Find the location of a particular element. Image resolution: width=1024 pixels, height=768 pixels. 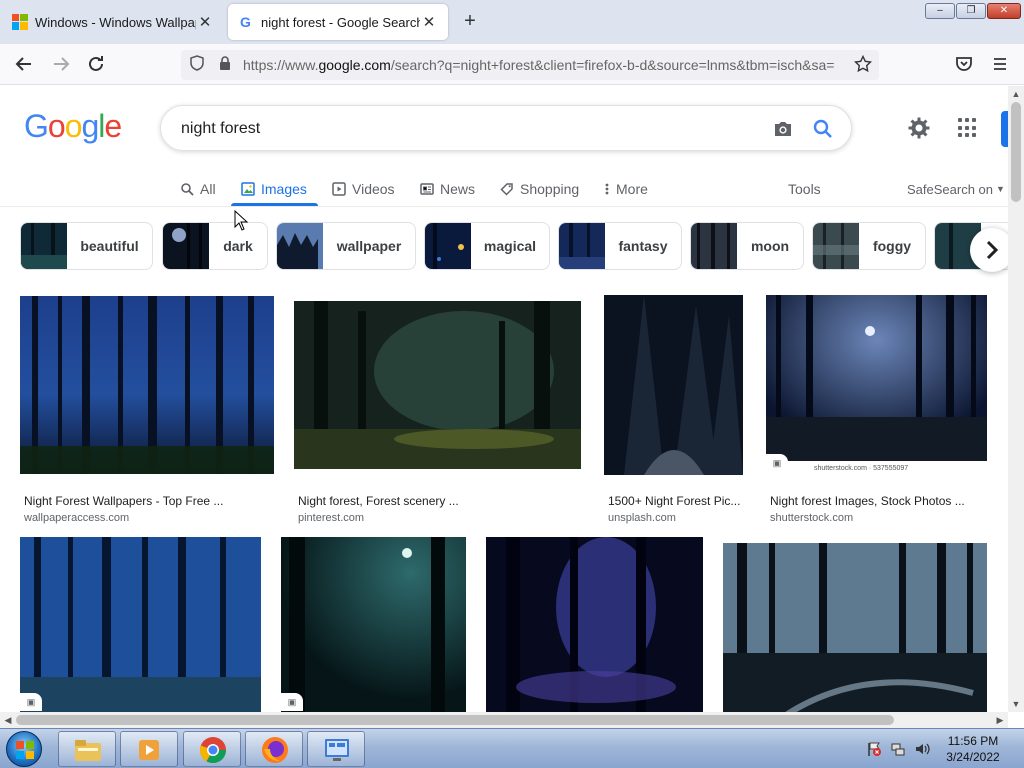

network-icon is located at coordinates (898, 749).